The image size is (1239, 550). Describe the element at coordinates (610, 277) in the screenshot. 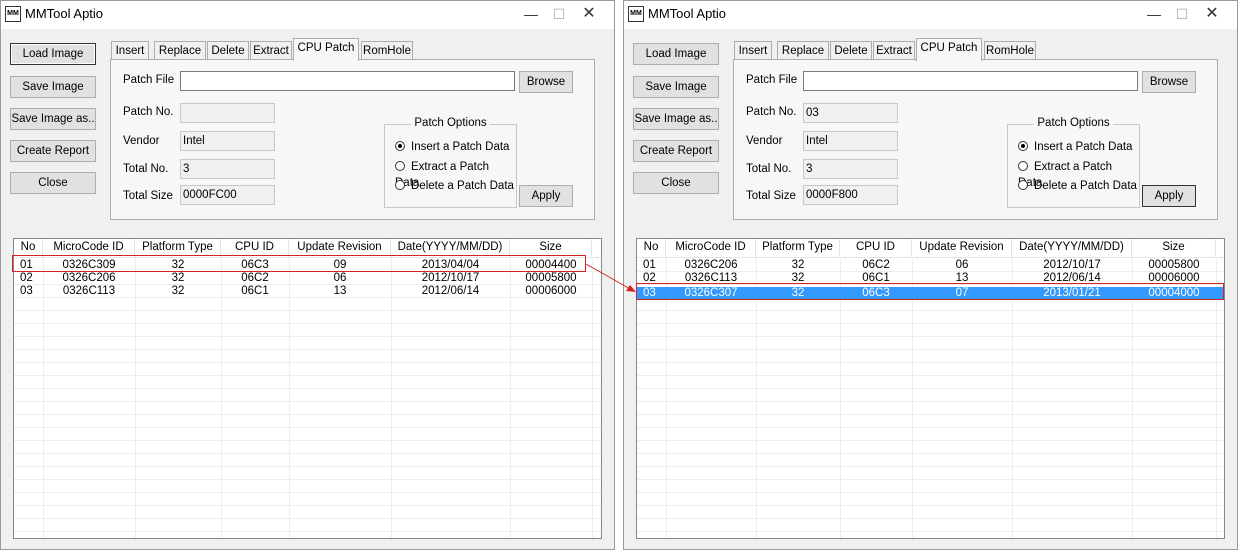

I see `arrow-icon` at that location.